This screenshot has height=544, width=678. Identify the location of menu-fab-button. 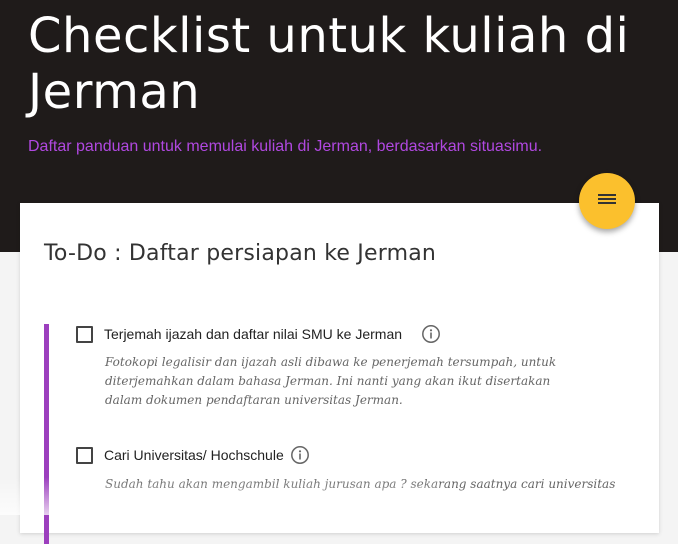
(607, 201).